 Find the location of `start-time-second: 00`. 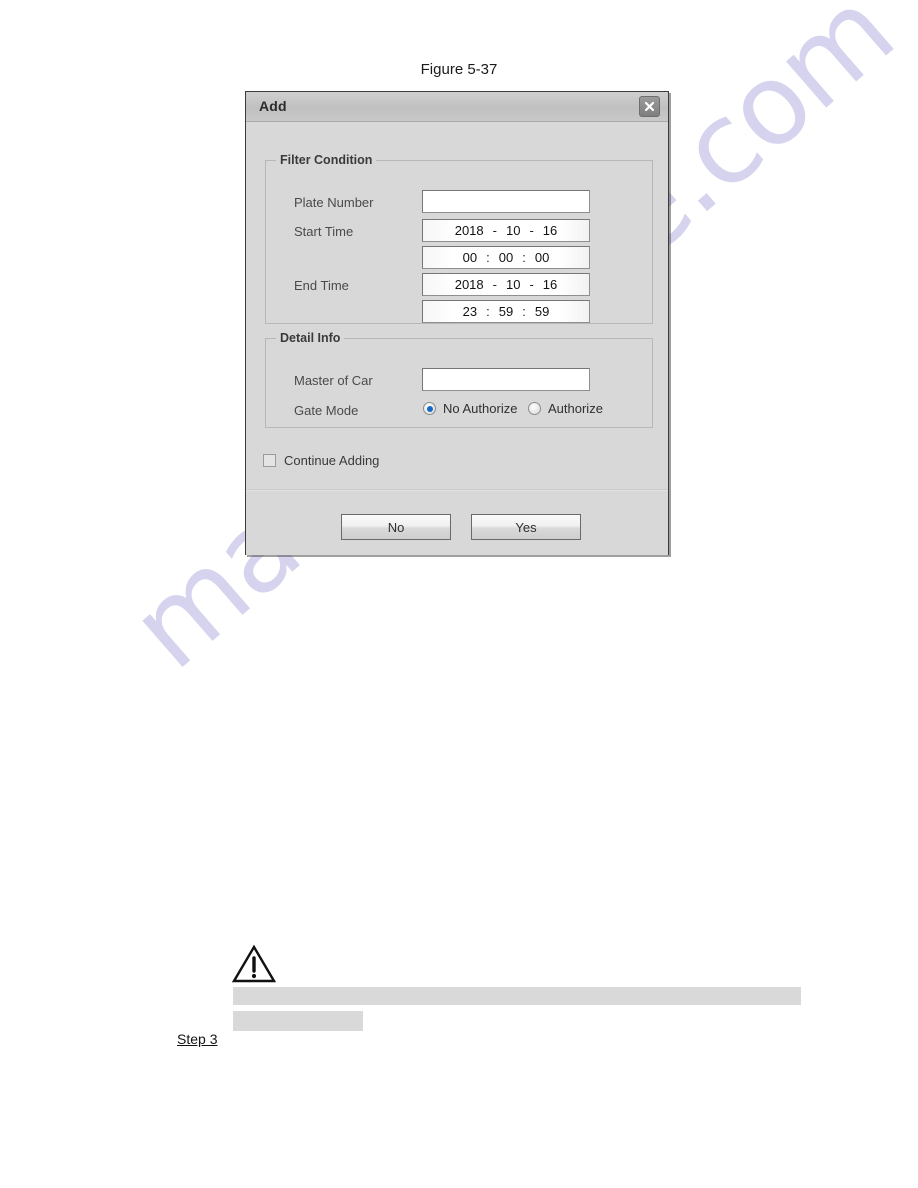

start-time-second: 00 is located at coordinates (542, 257).